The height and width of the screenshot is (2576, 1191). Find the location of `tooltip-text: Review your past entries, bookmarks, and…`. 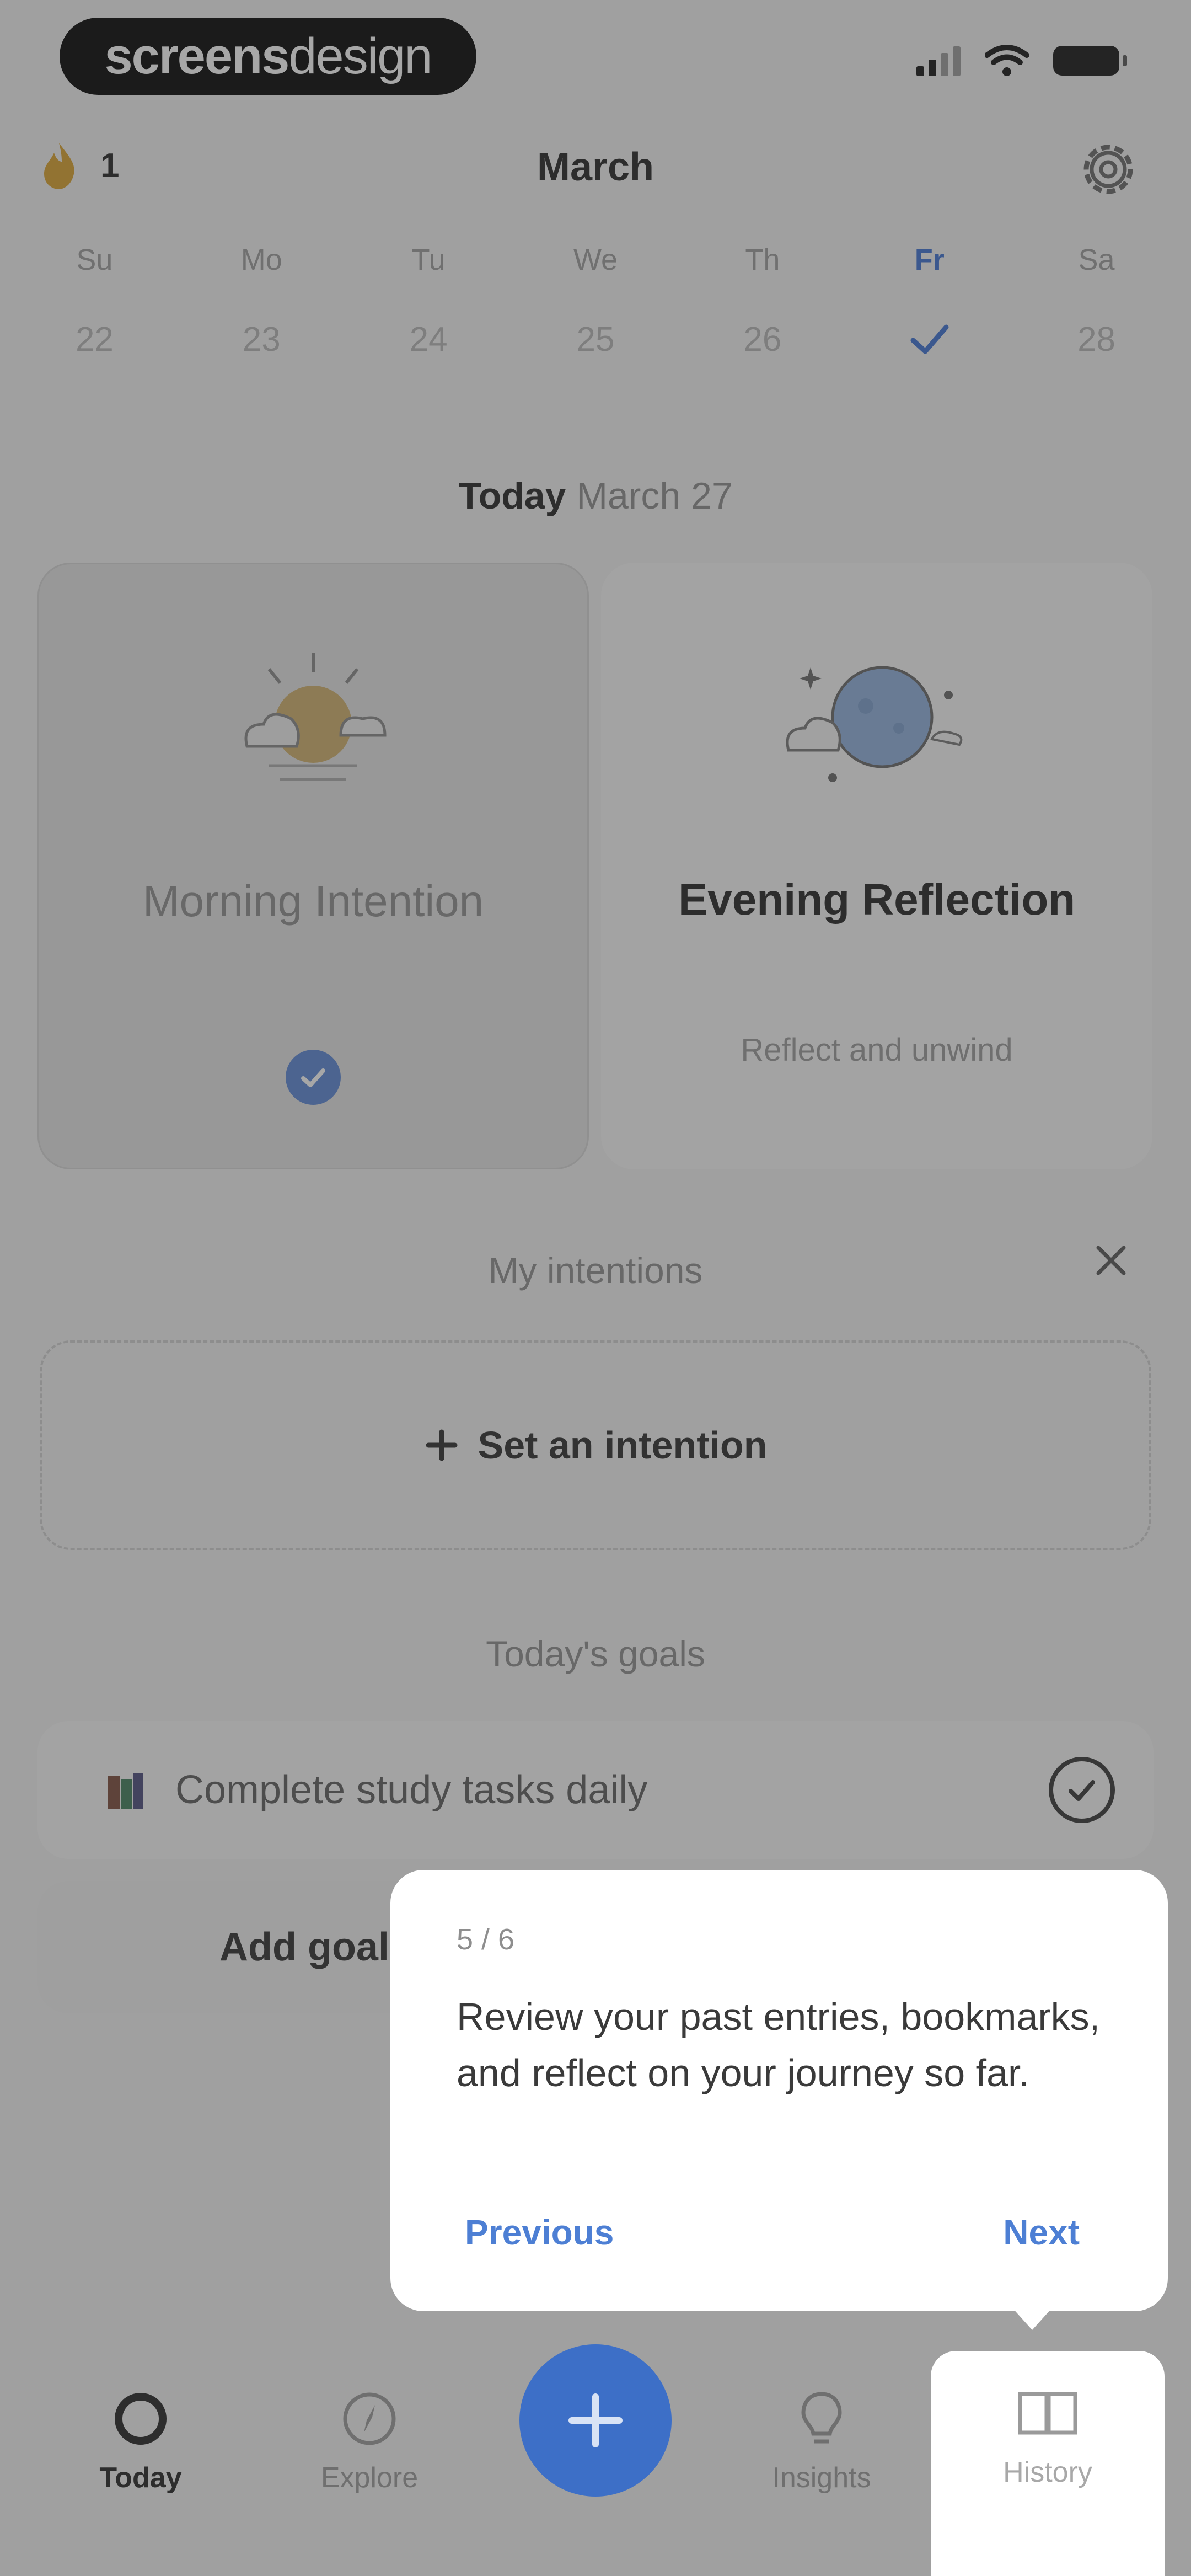

tooltip-text: Review your past entries, bookmarks, and… is located at coordinates (779, 2044).